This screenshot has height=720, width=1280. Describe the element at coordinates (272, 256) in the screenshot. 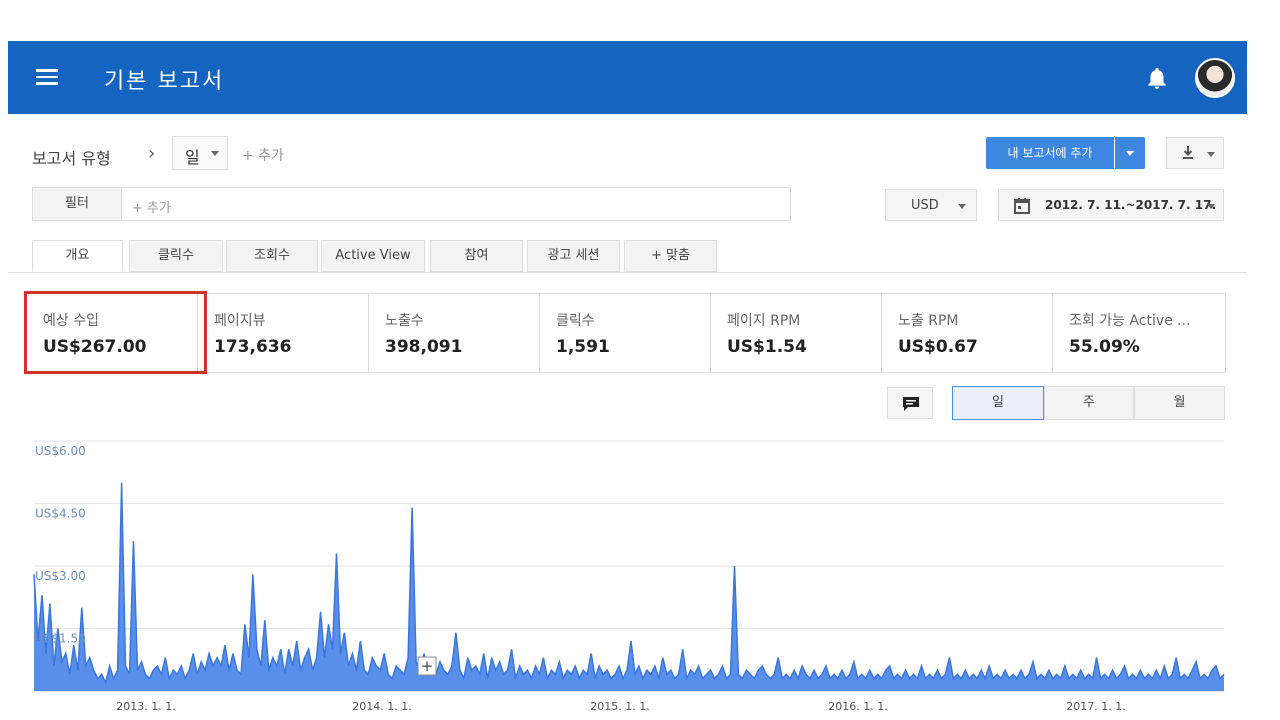

I see `tab-views: 조회수` at that location.